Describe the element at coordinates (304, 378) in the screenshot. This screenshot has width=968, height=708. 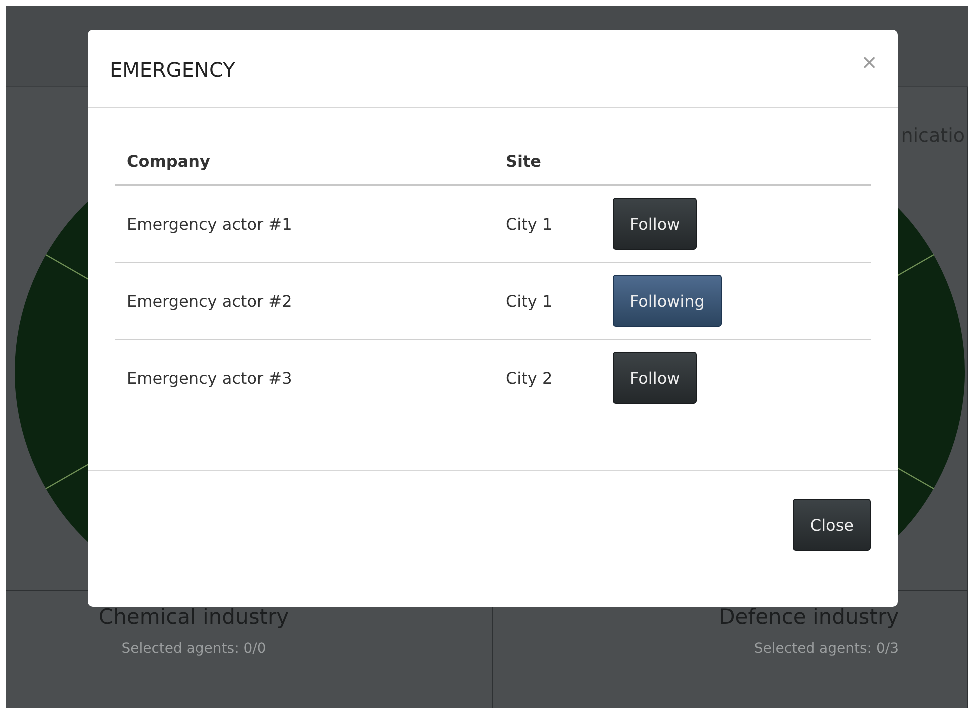
I see `table-cell: Emergency actor #3` at that location.